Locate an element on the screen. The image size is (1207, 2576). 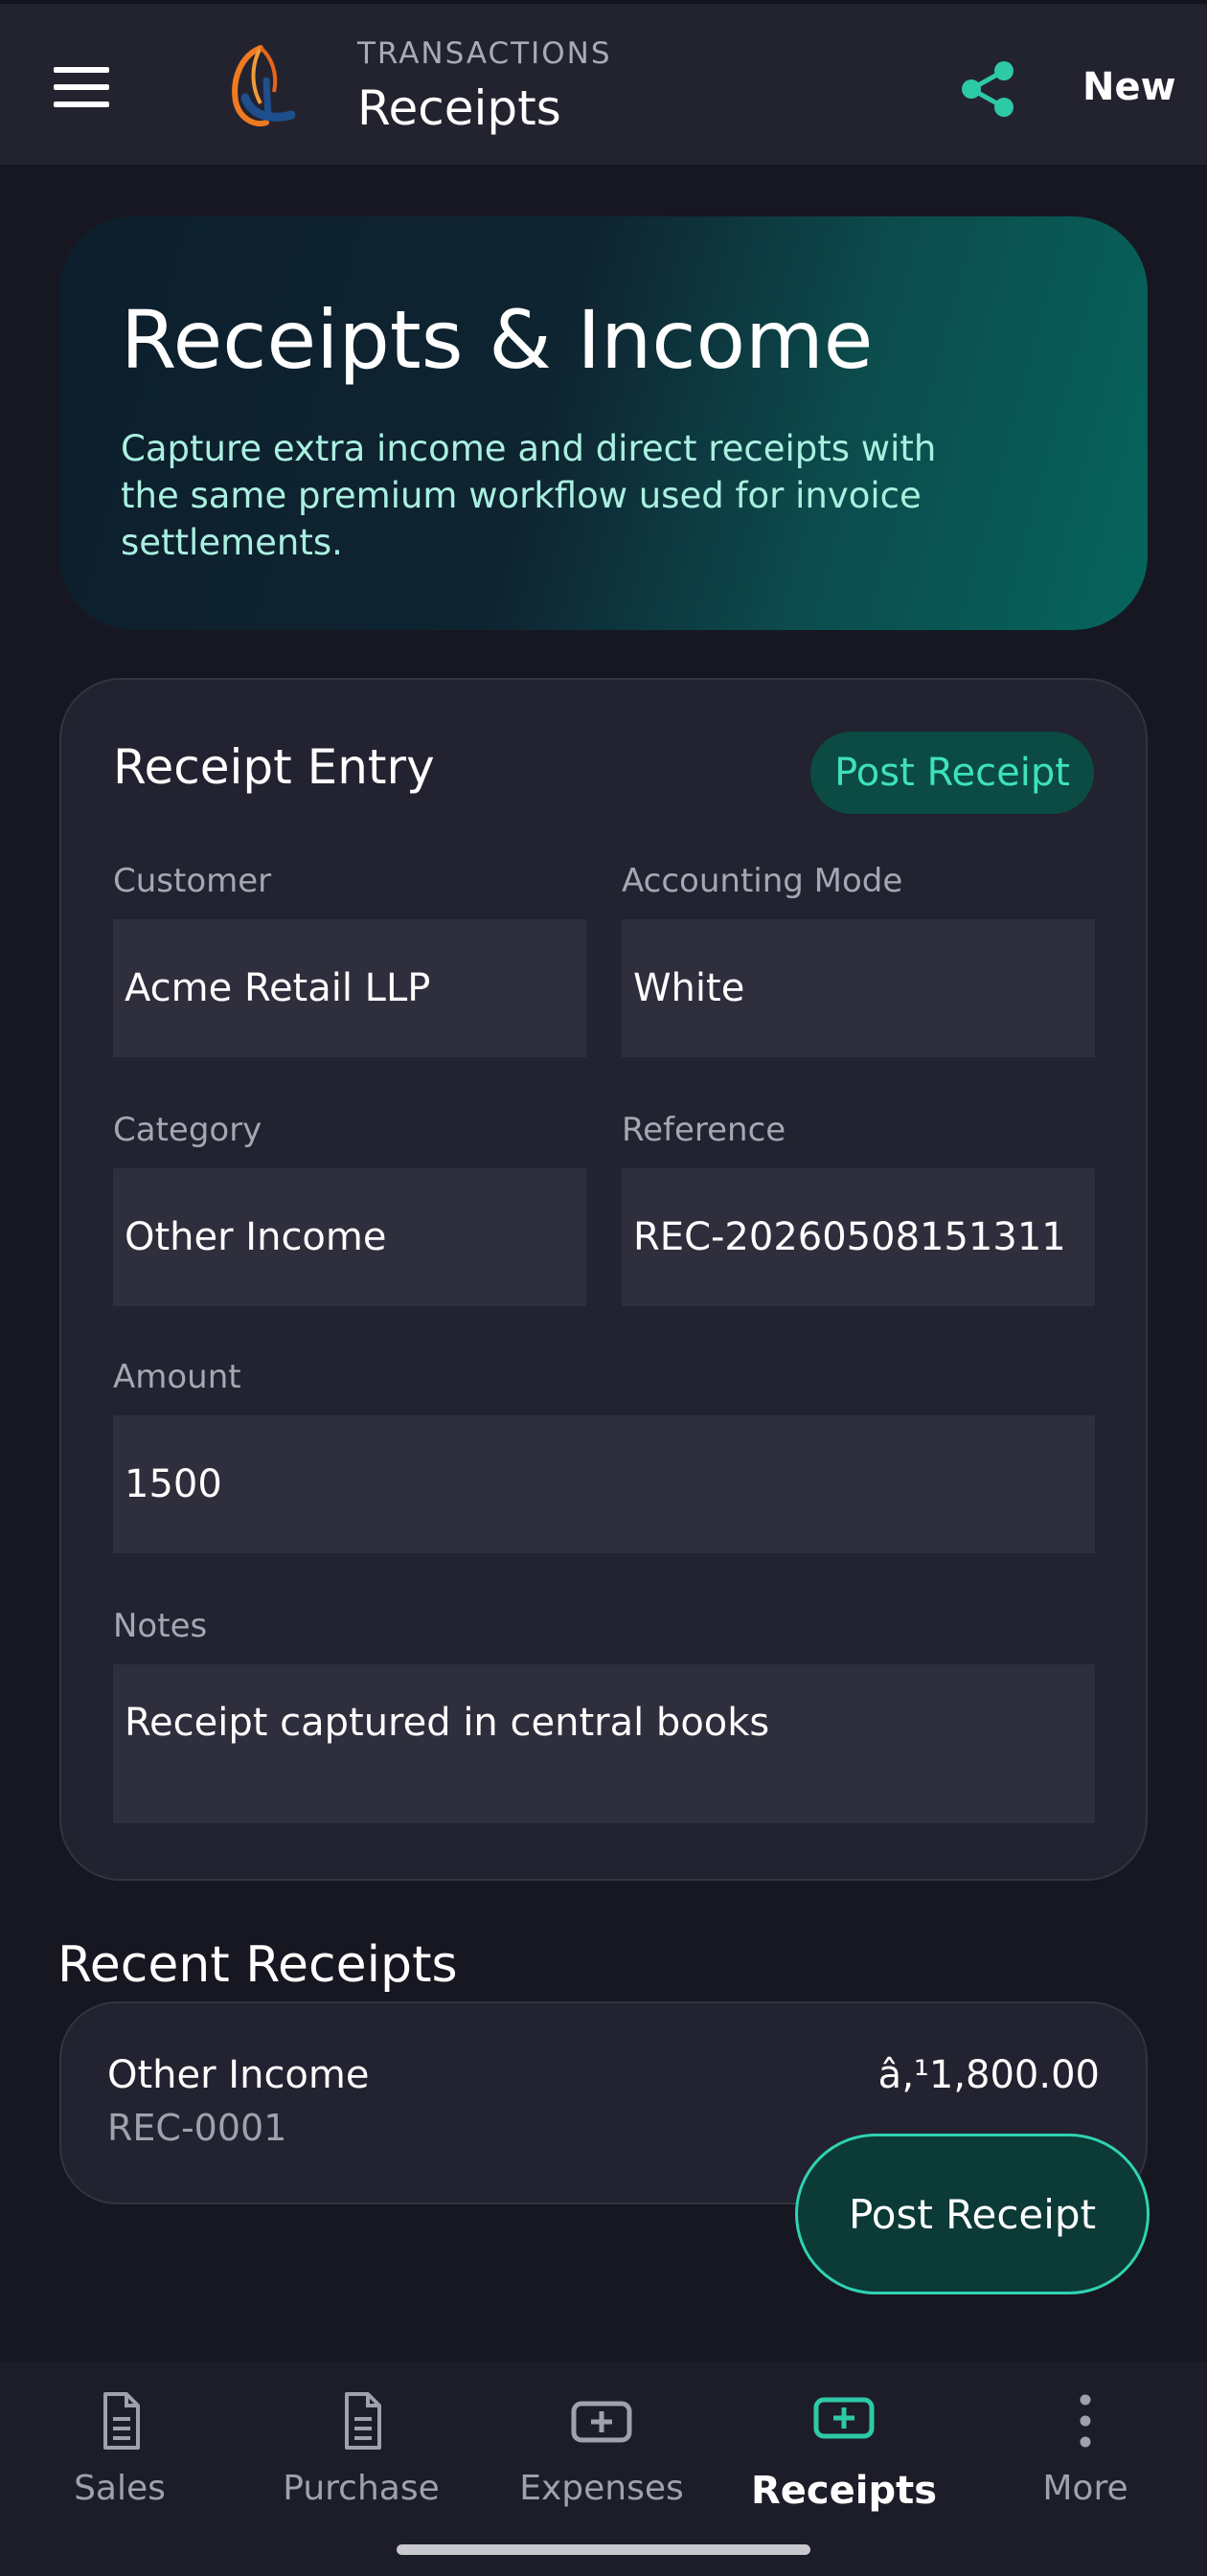
reference-field: REC-20260508151311 is located at coordinates (858, 1237).